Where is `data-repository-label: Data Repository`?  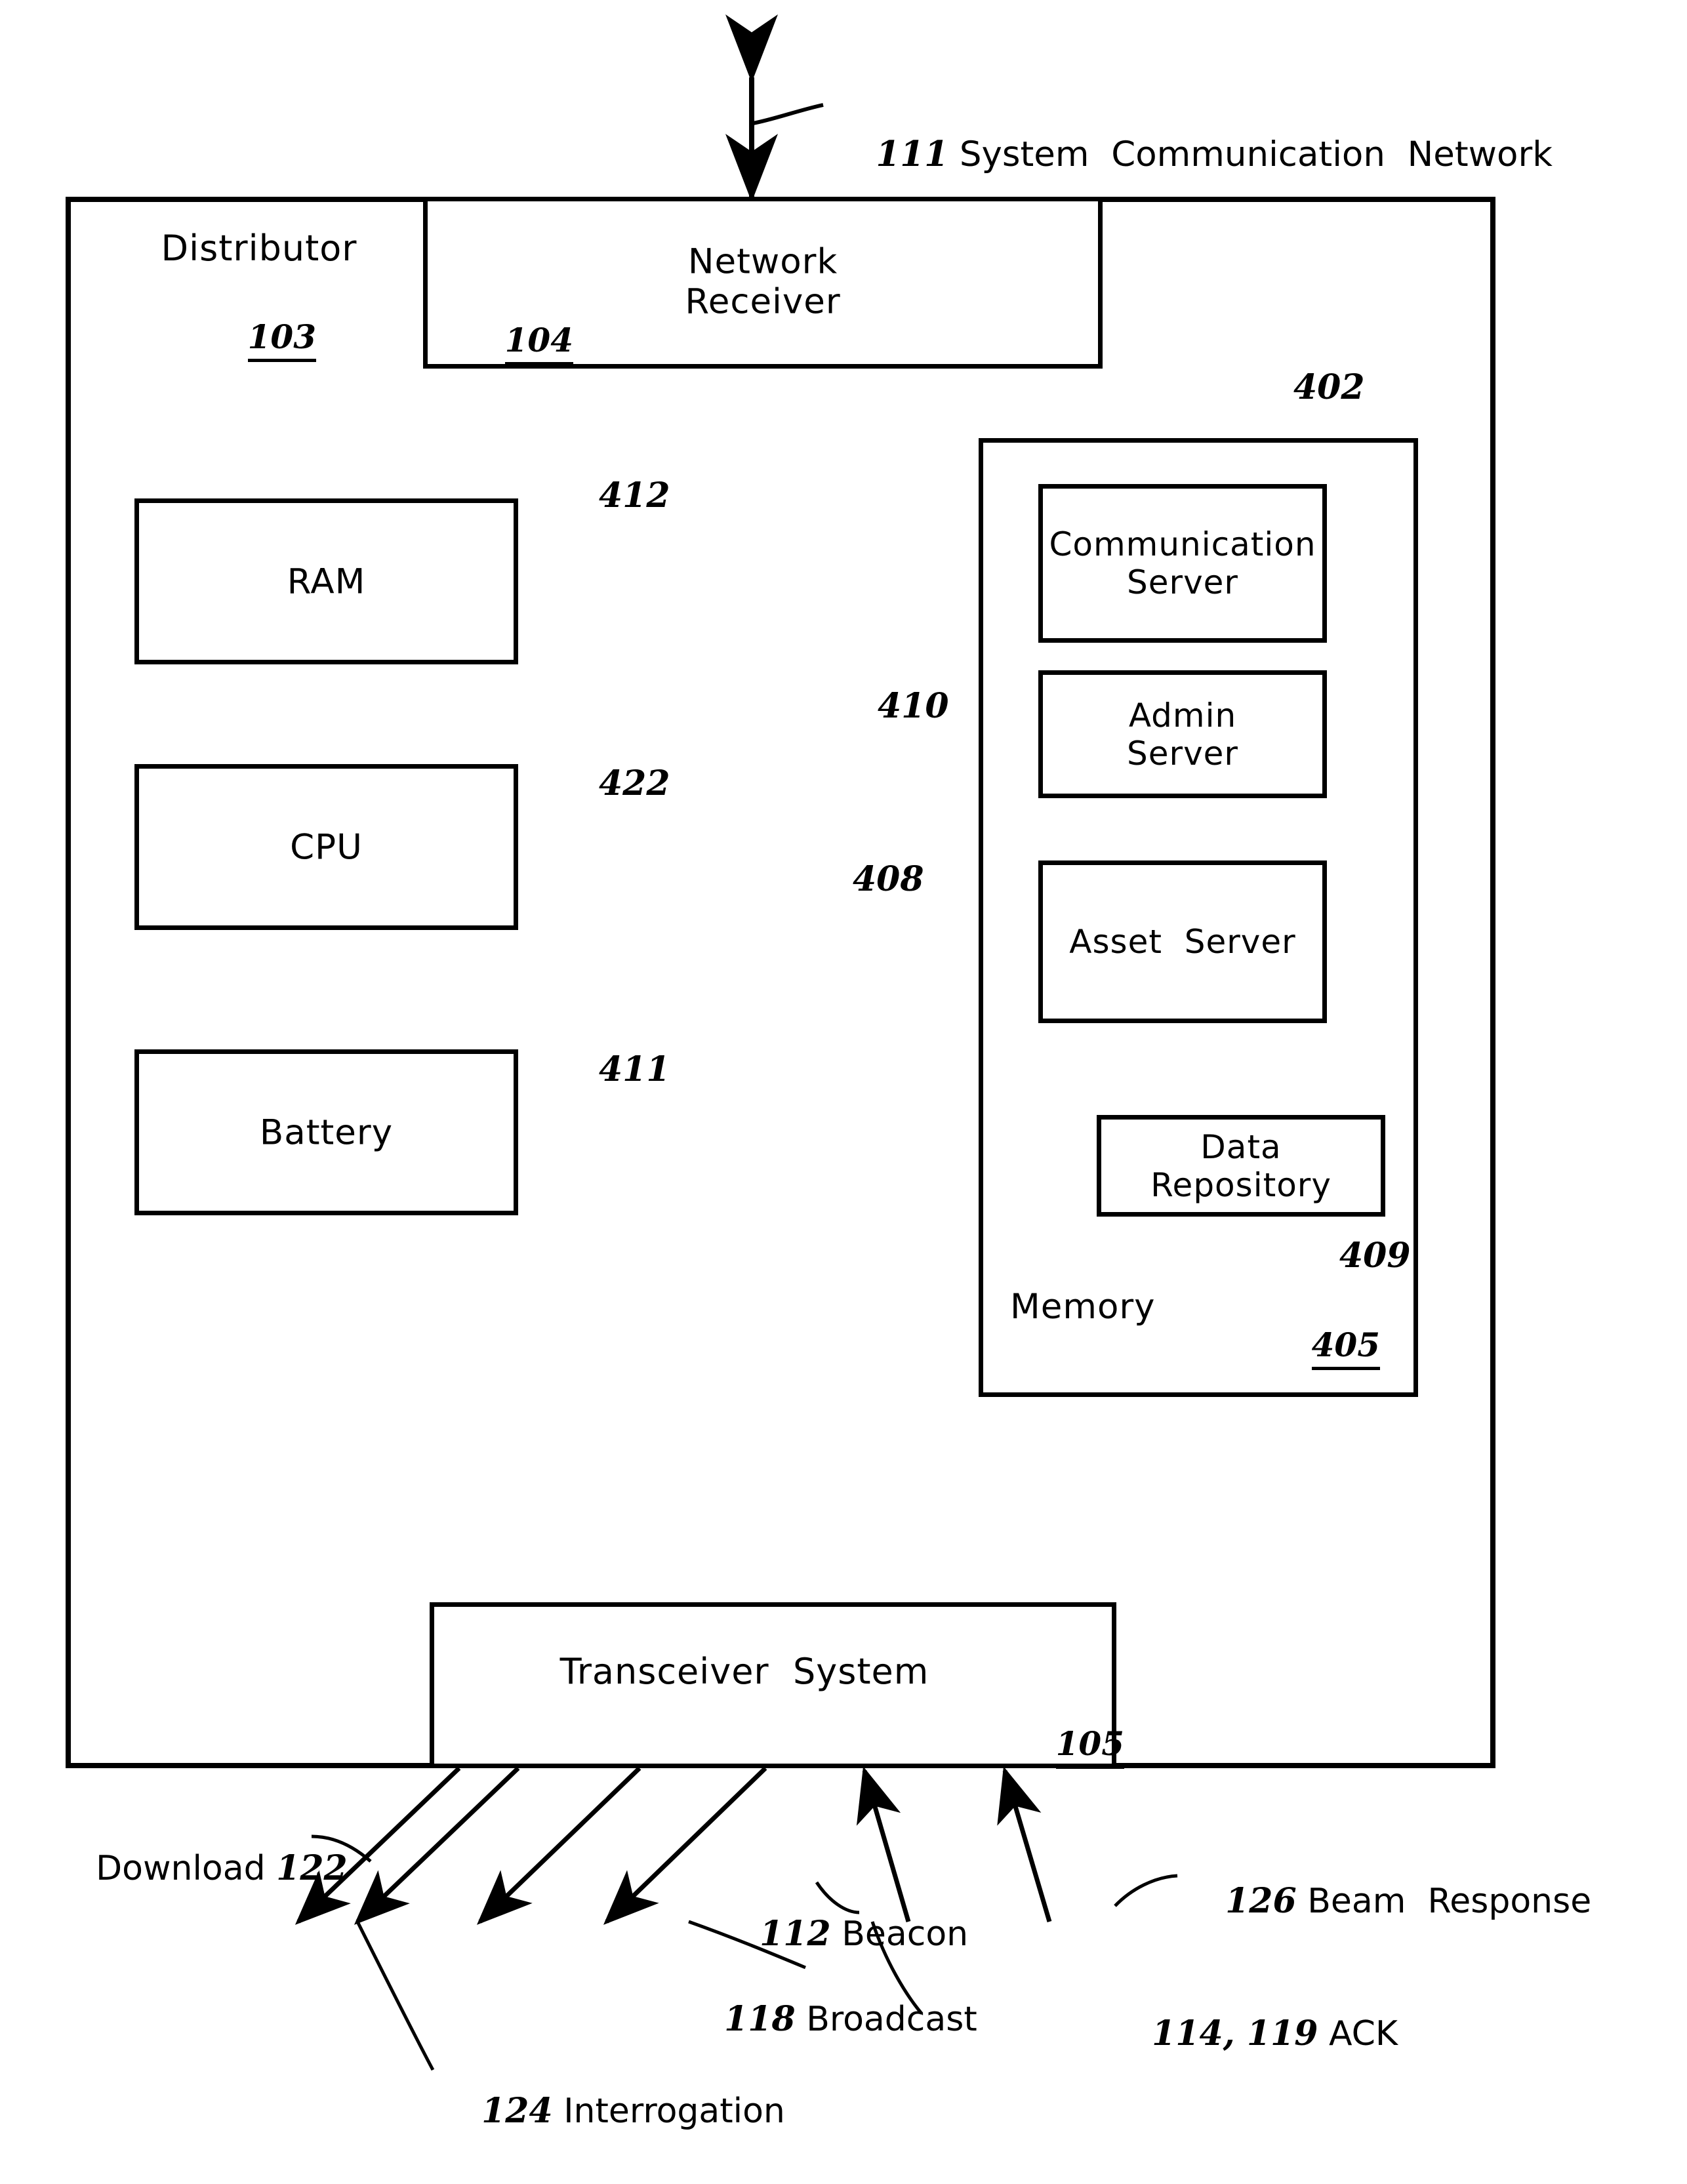 data-repository-label: Data Repository is located at coordinates (1240, 1166).